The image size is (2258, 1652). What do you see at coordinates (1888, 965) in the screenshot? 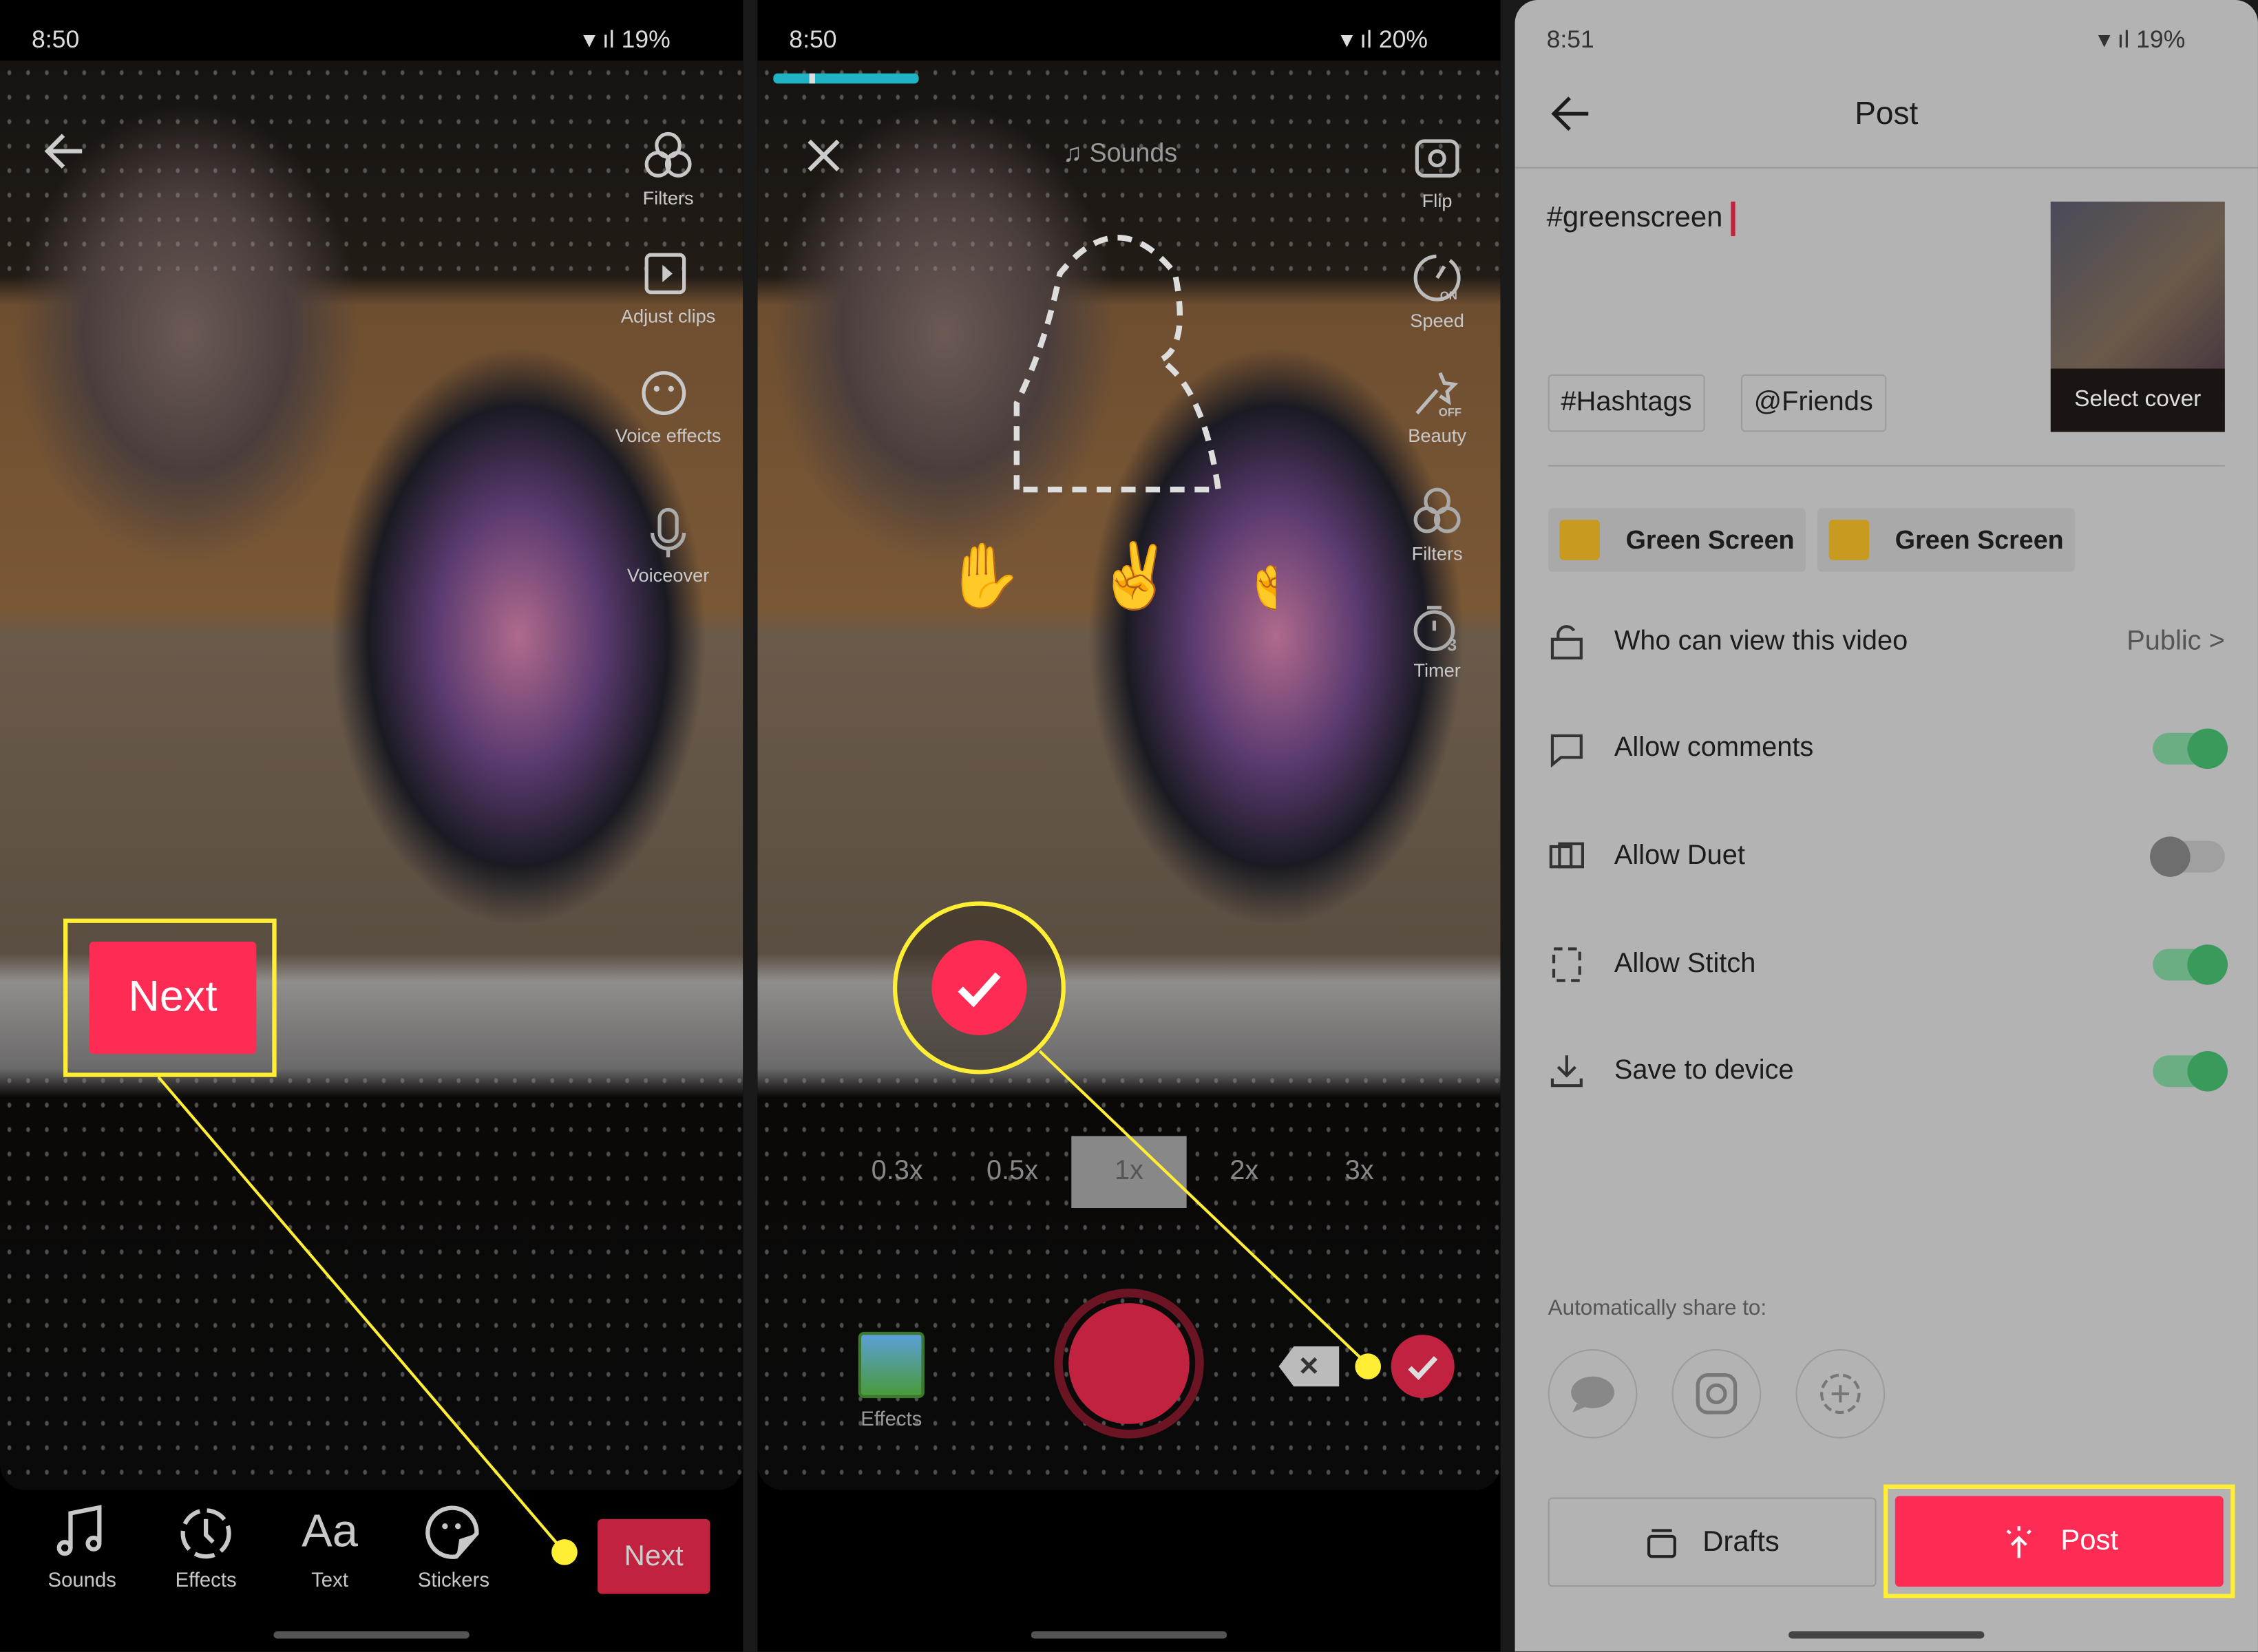
I see `allow-stitch-row: Allow Stitch` at bounding box center [1888, 965].